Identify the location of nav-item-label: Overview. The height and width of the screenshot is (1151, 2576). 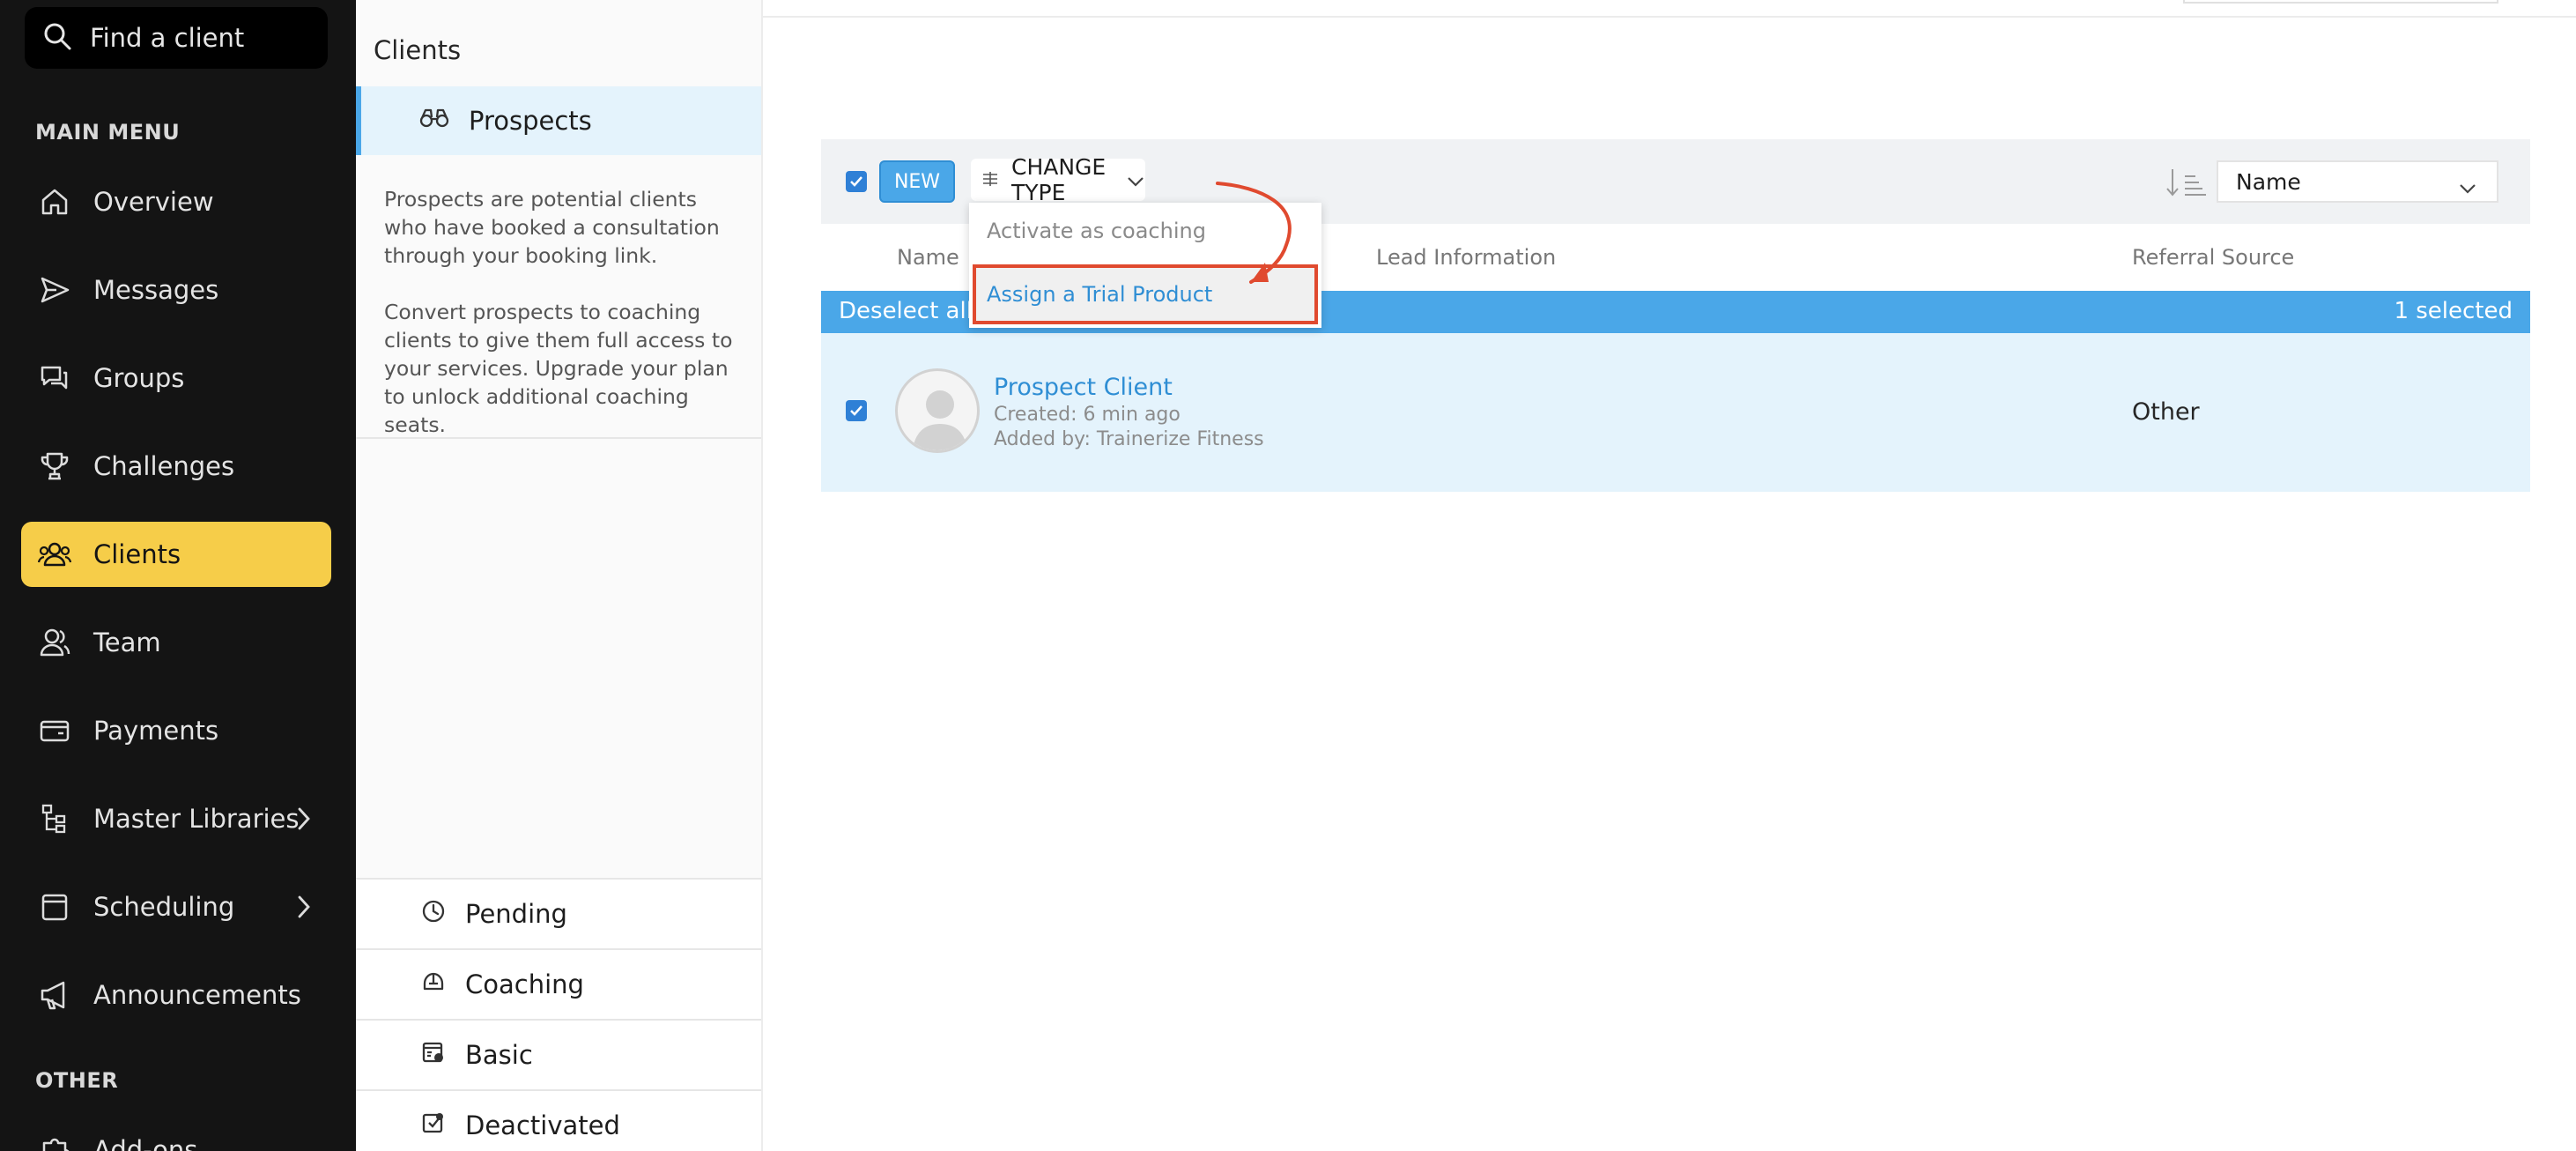
(153, 202).